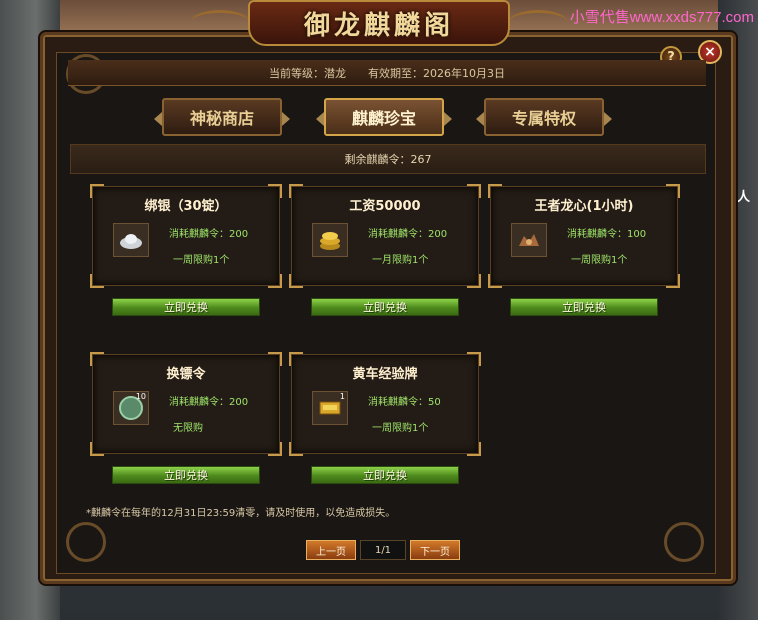 This screenshot has width=758, height=620. Describe the element at coordinates (378, 25) in the screenshot. I see `window-title: 御龙麒麟阁` at that location.